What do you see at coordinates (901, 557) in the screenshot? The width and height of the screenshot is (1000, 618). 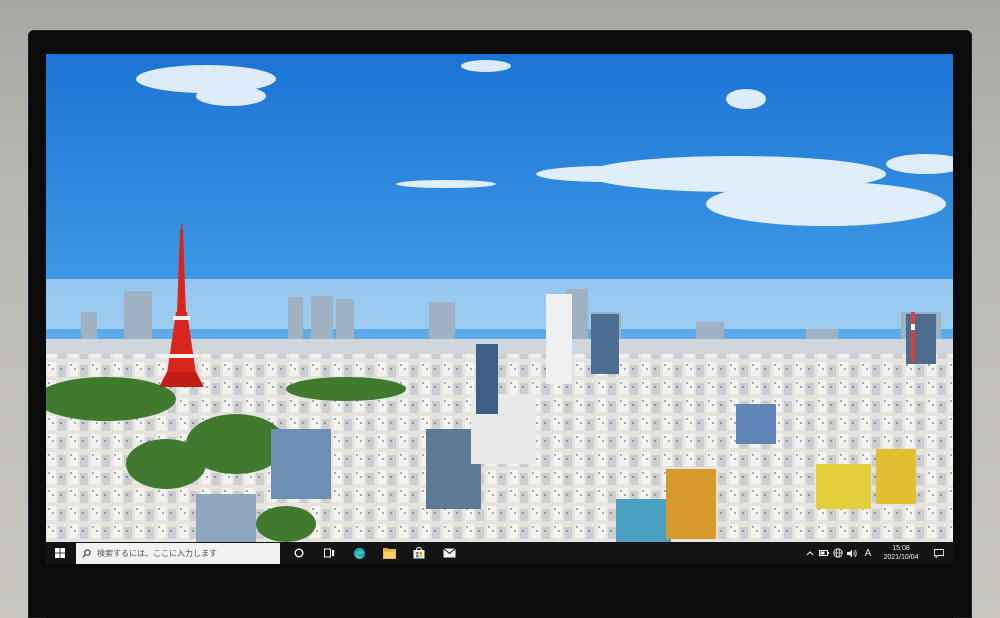 I see `clock-date: 2021/10/04` at bounding box center [901, 557].